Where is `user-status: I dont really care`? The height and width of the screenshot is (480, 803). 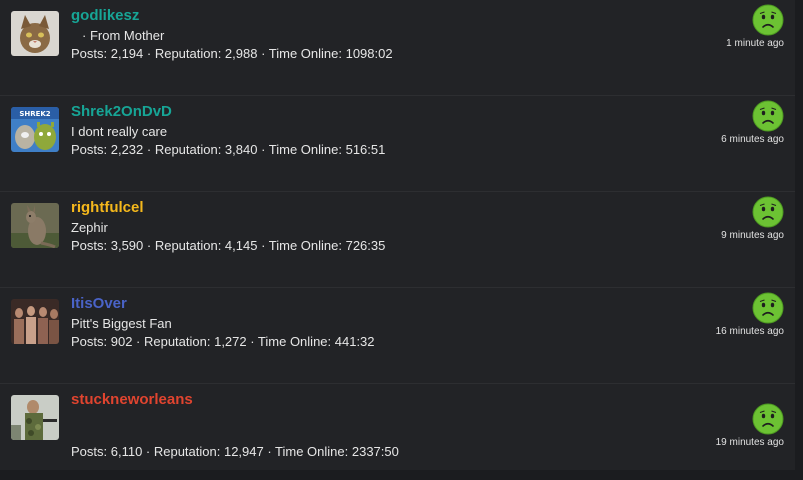 user-status: I dont really care is located at coordinates (119, 131).